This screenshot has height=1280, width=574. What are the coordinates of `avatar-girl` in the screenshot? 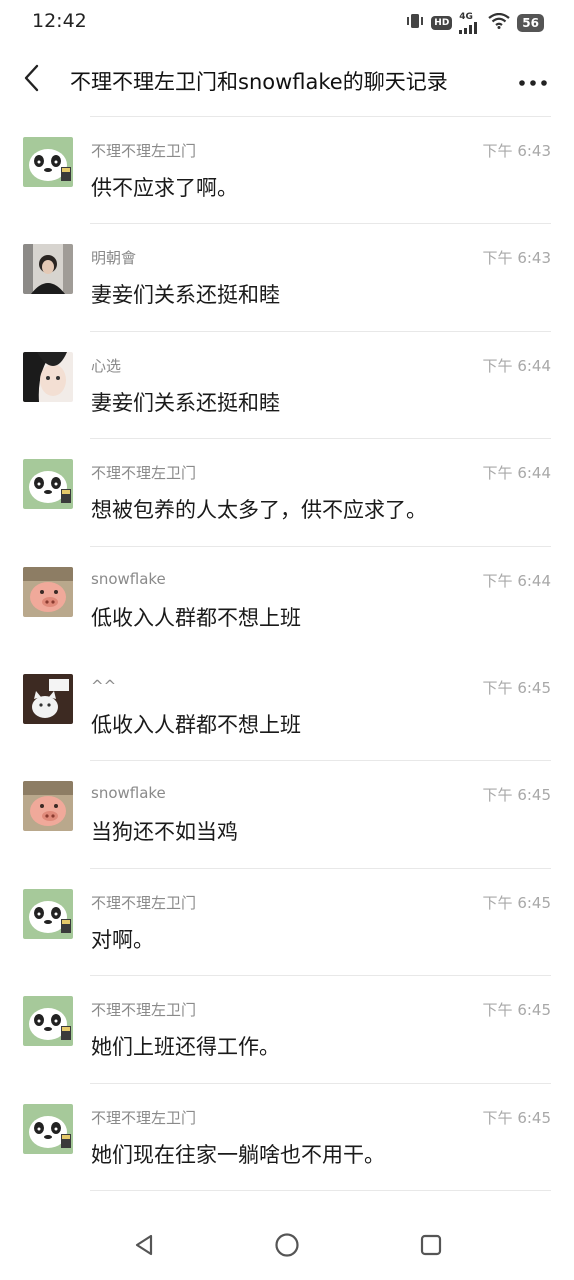 It's located at (48, 376).